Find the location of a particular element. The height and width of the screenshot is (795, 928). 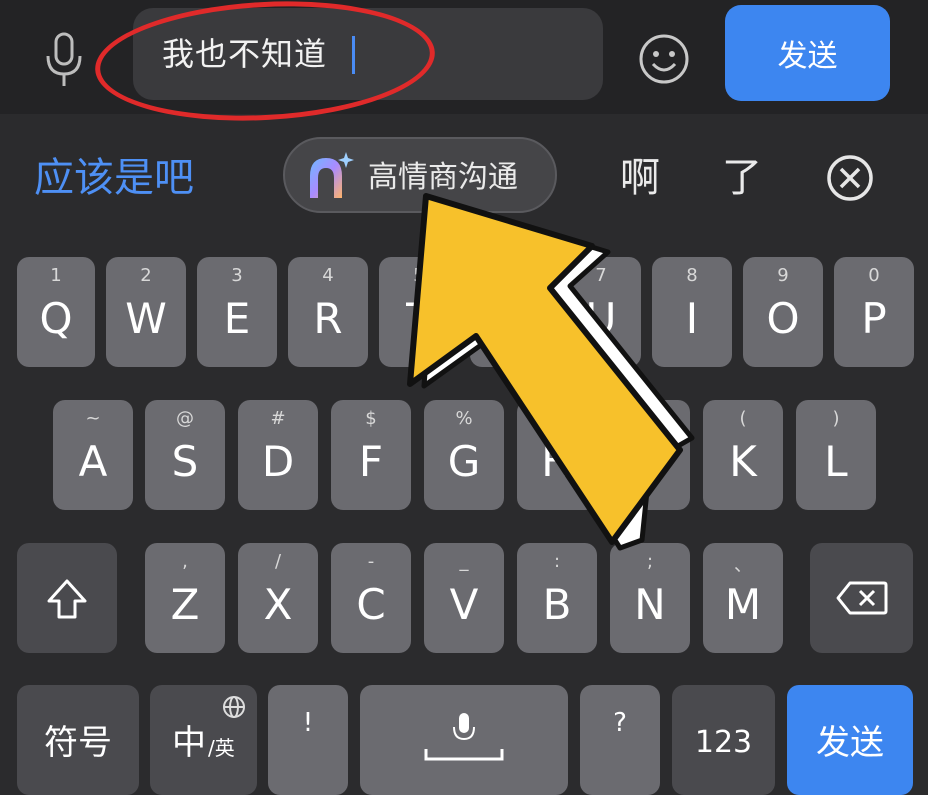

backspace-key is located at coordinates (861, 598).